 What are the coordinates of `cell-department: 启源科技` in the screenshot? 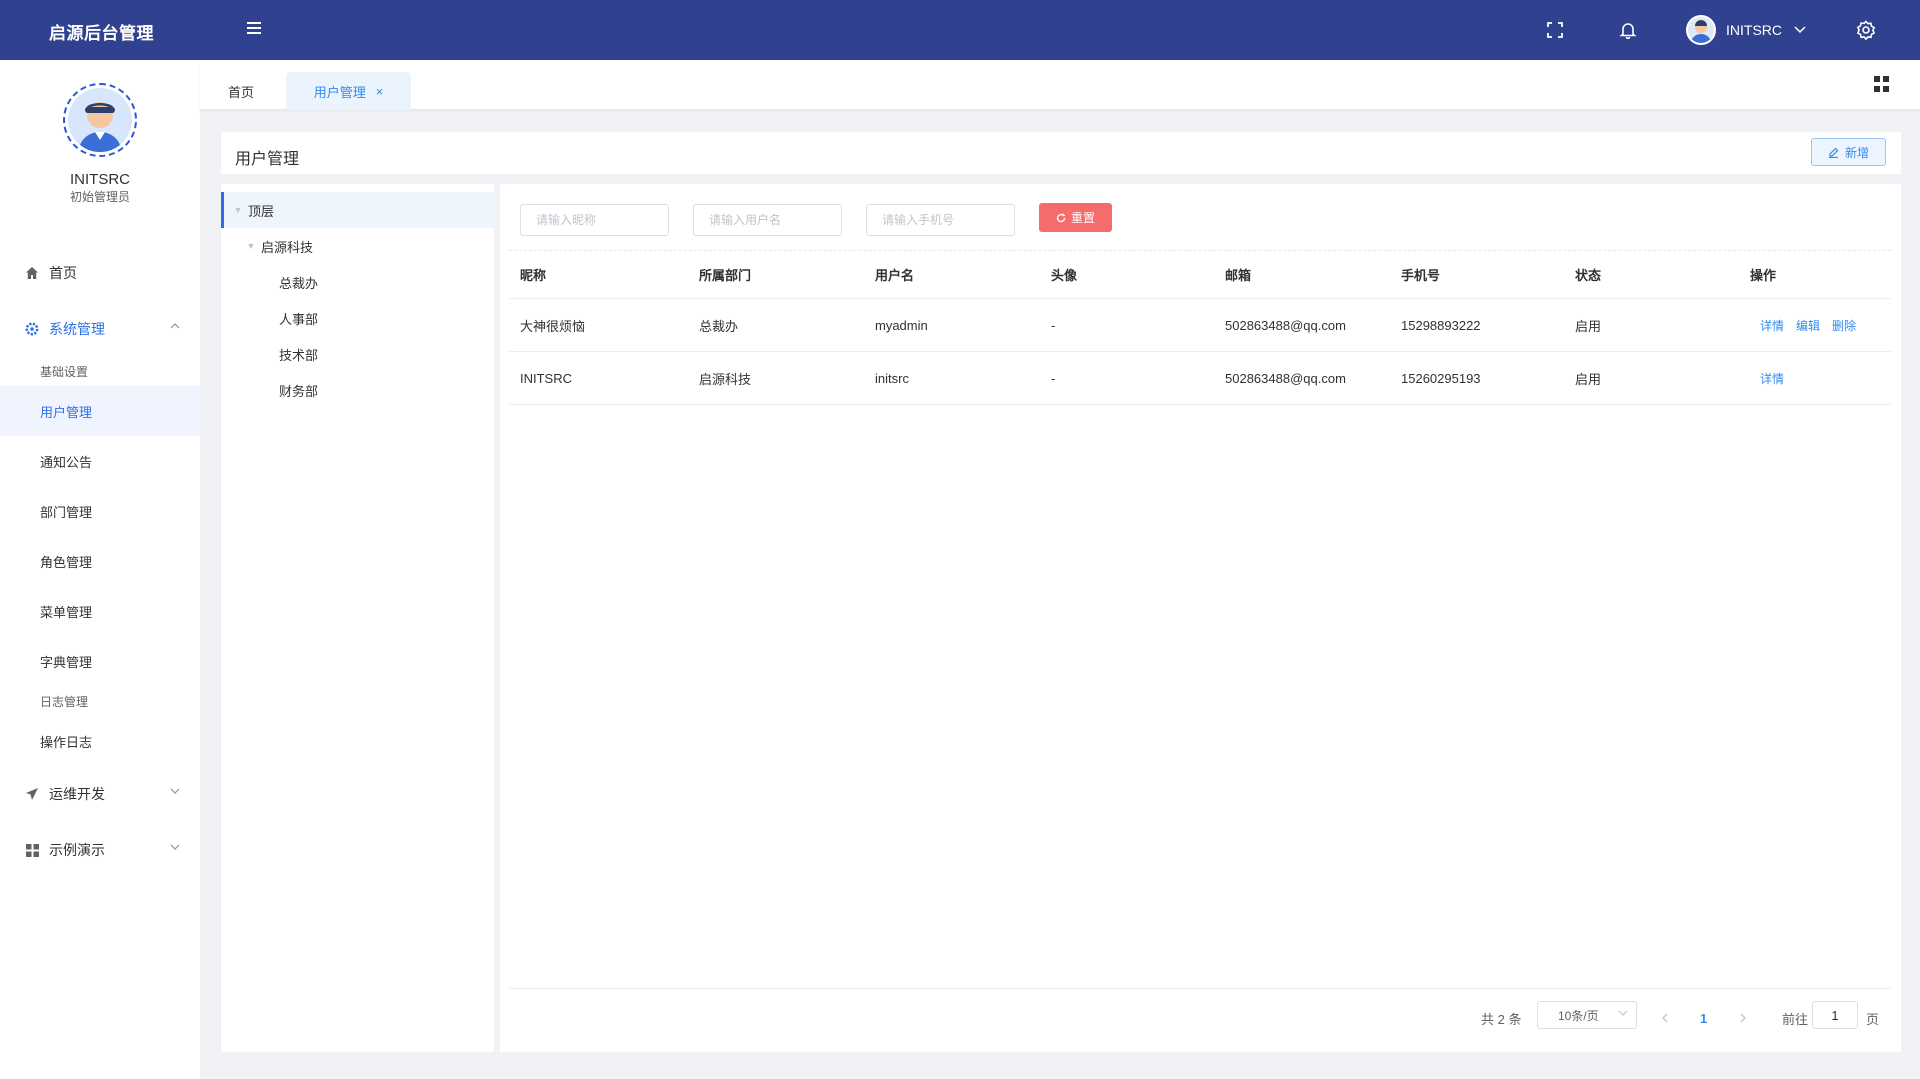 It's located at (725, 379).